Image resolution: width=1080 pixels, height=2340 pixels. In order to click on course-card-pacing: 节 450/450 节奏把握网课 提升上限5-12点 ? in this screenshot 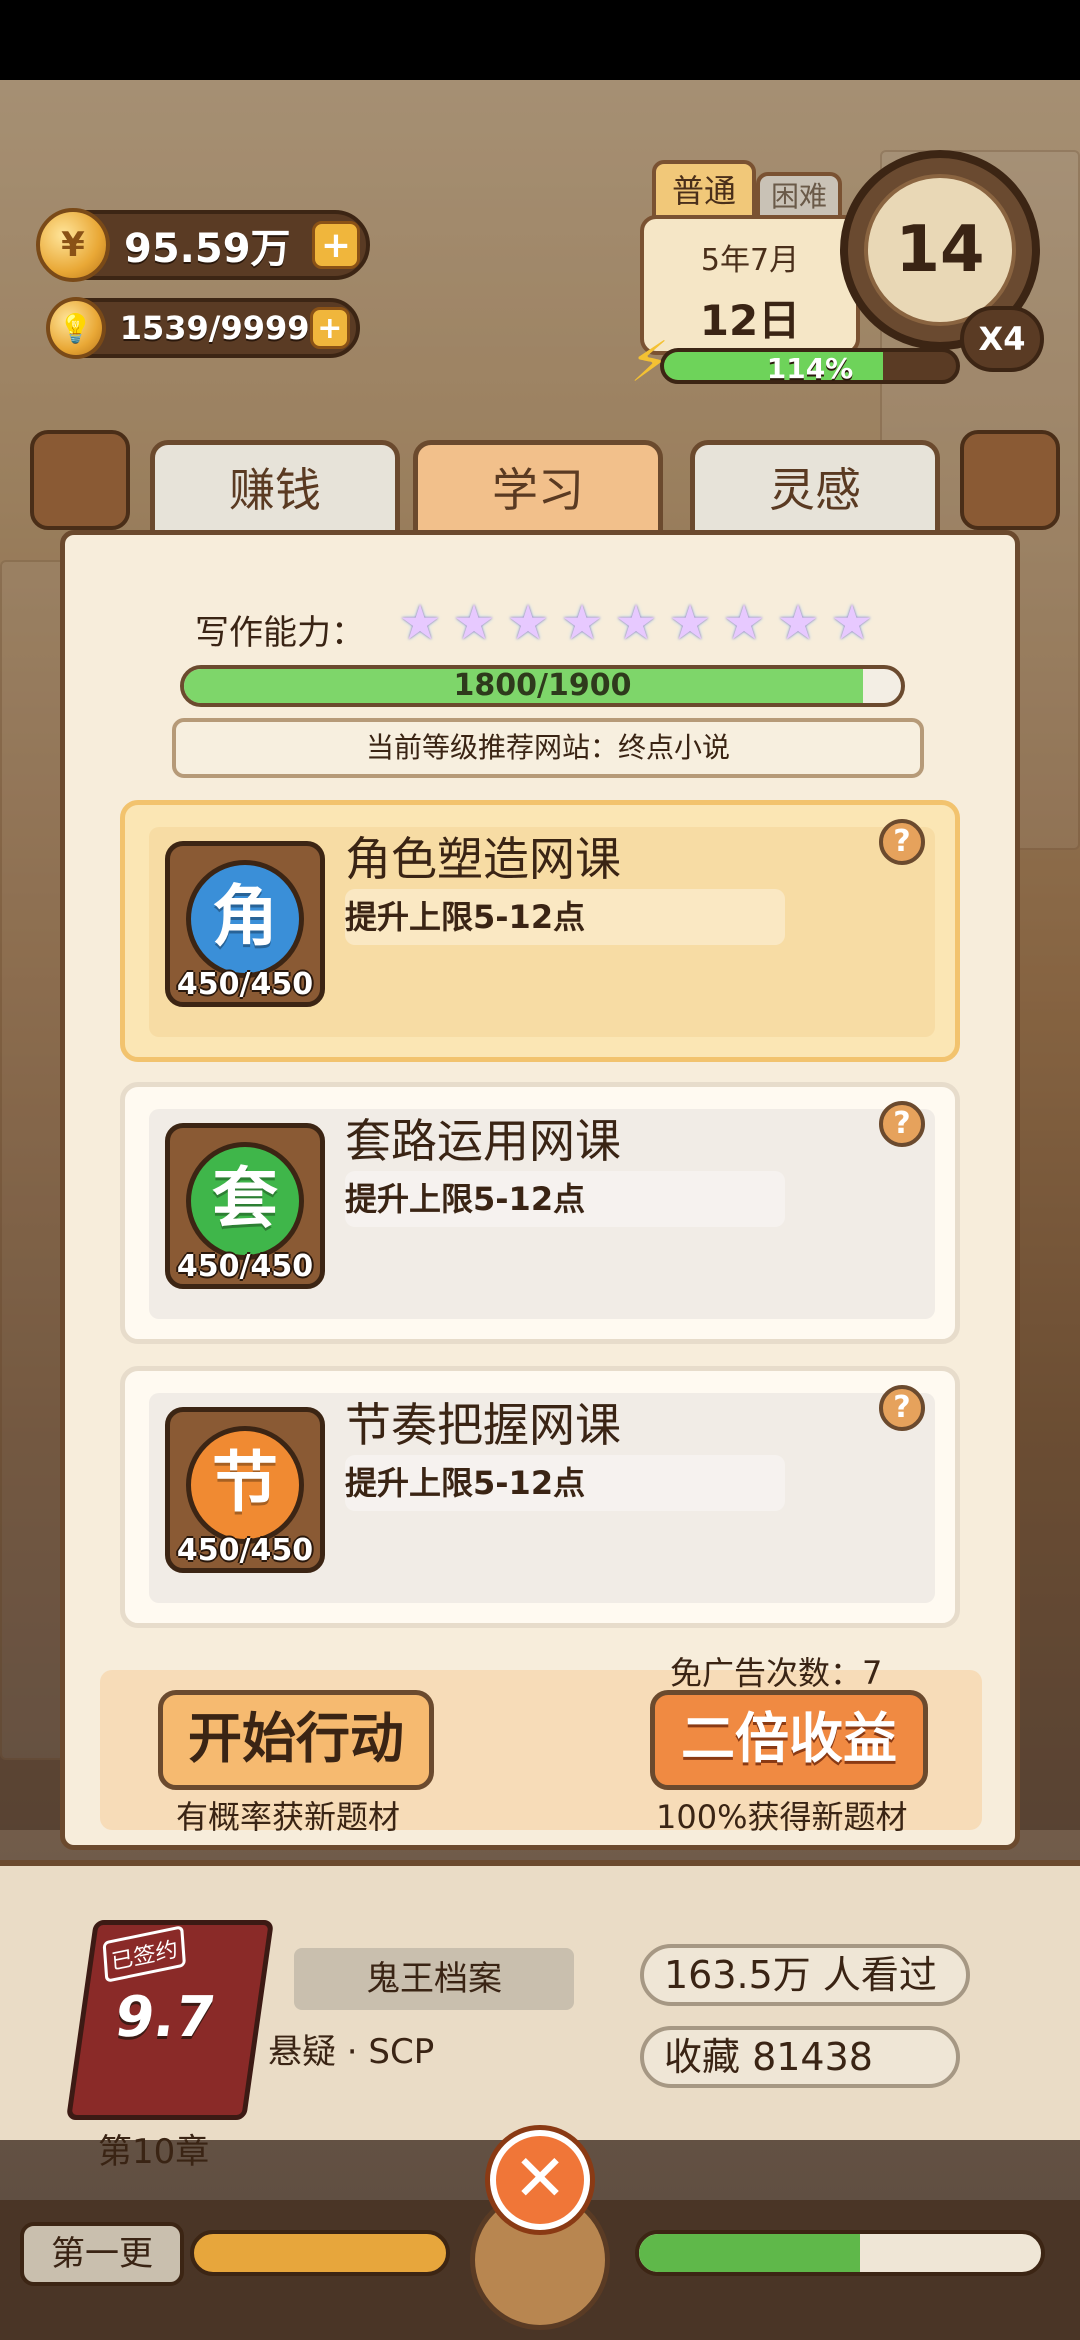, I will do `click(540, 1497)`.